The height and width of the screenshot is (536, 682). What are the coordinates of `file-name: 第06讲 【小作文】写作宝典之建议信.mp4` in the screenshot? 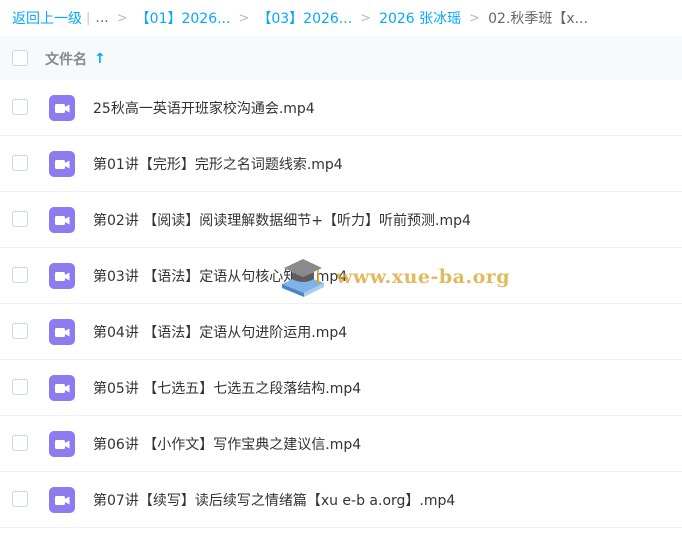 It's located at (227, 444).